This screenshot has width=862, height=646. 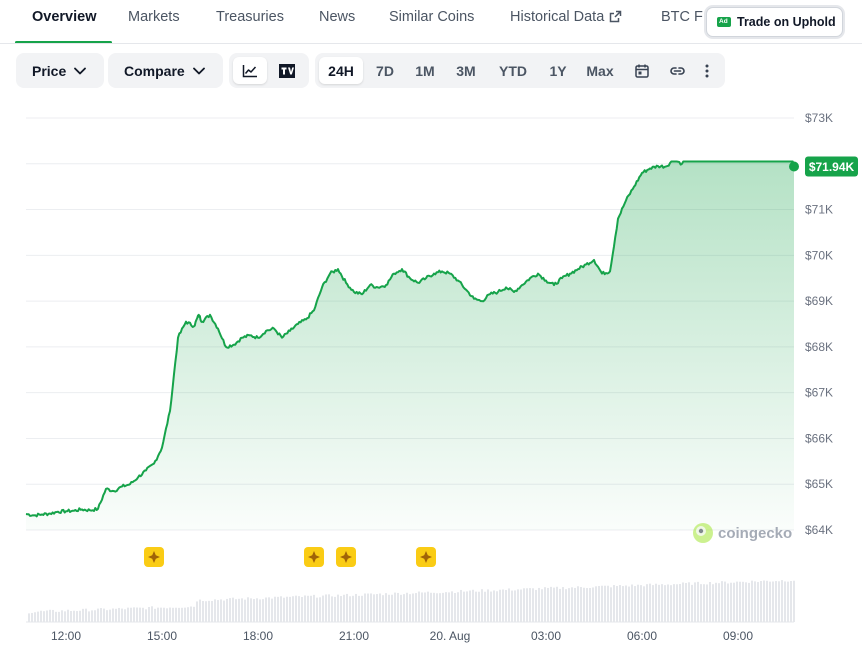 What do you see at coordinates (755, 533) in the screenshot?
I see `watermark-text: coingecko` at bounding box center [755, 533].